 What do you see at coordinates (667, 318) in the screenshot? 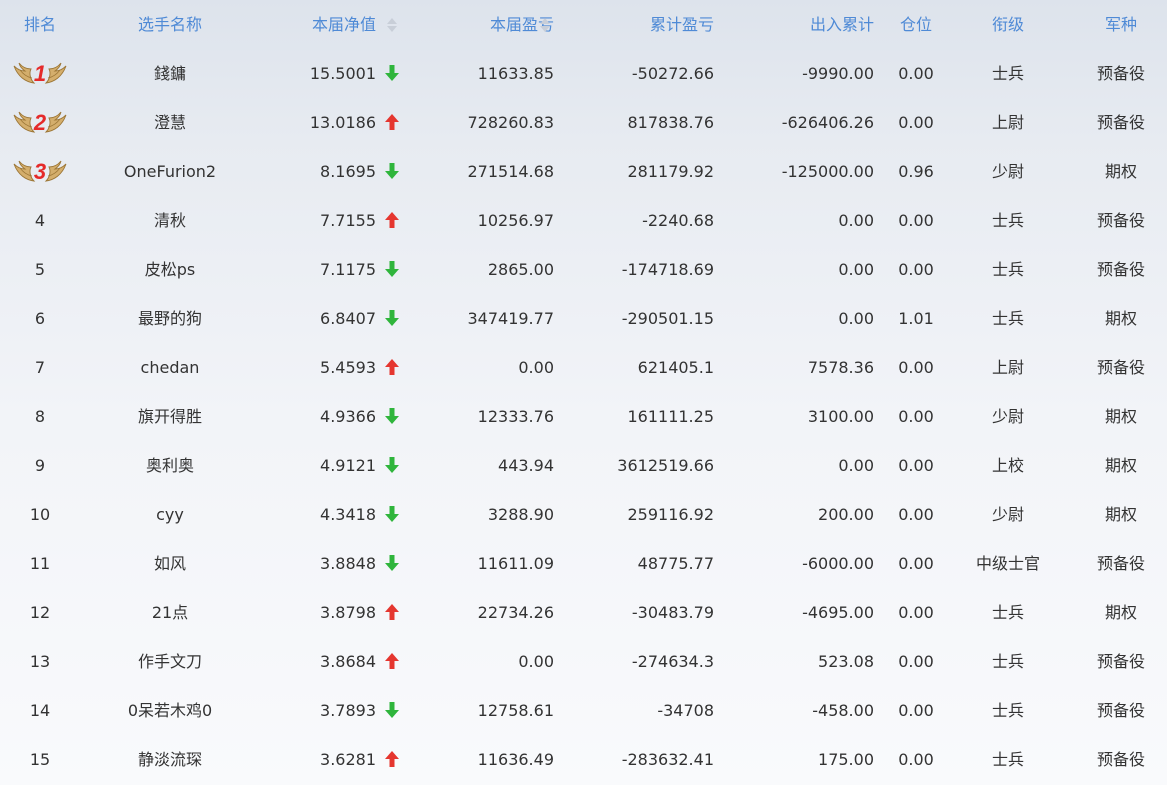
I see `cumulative-profit-cell: -290501.15` at bounding box center [667, 318].